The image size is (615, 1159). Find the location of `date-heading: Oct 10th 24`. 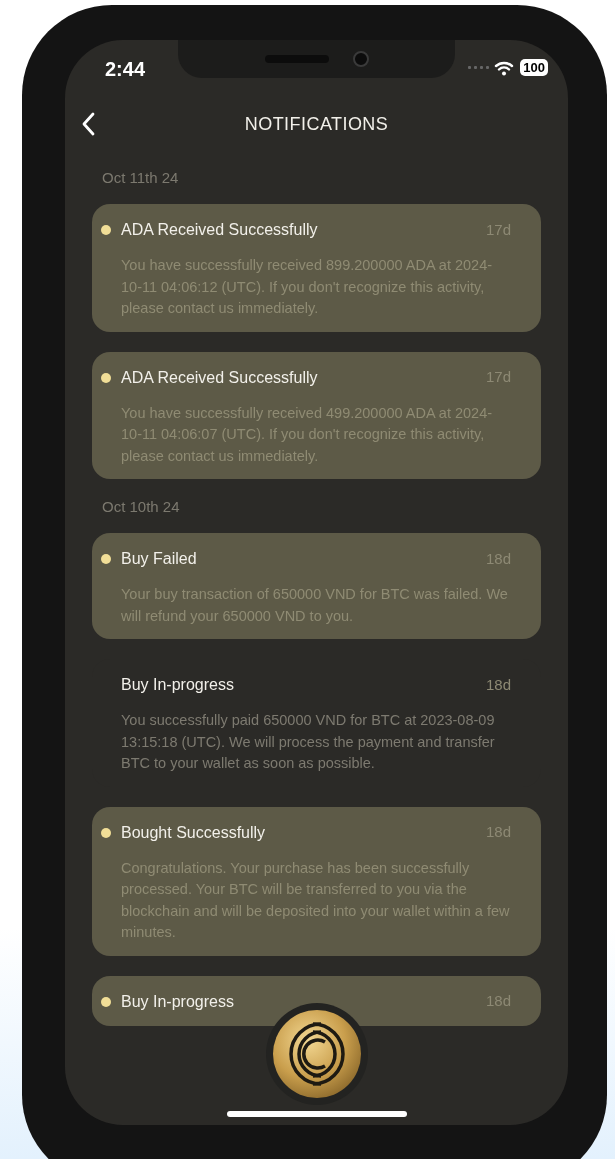

date-heading: Oct 10th 24 is located at coordinates (141, 506).